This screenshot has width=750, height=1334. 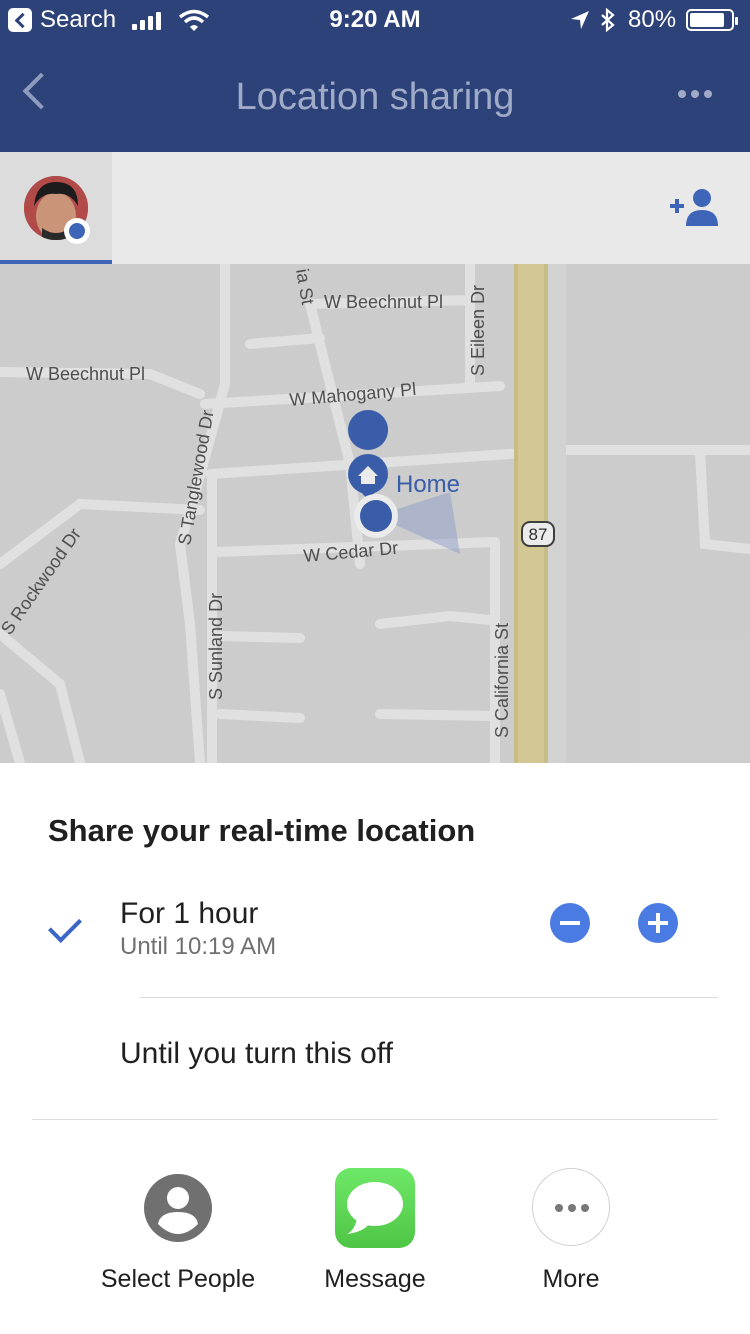 What do you see at coordinates (198, 946) in the screenshot?
I see `option-duration-subtitle: Until 10:19 AM` at bounding box center [198, 946].